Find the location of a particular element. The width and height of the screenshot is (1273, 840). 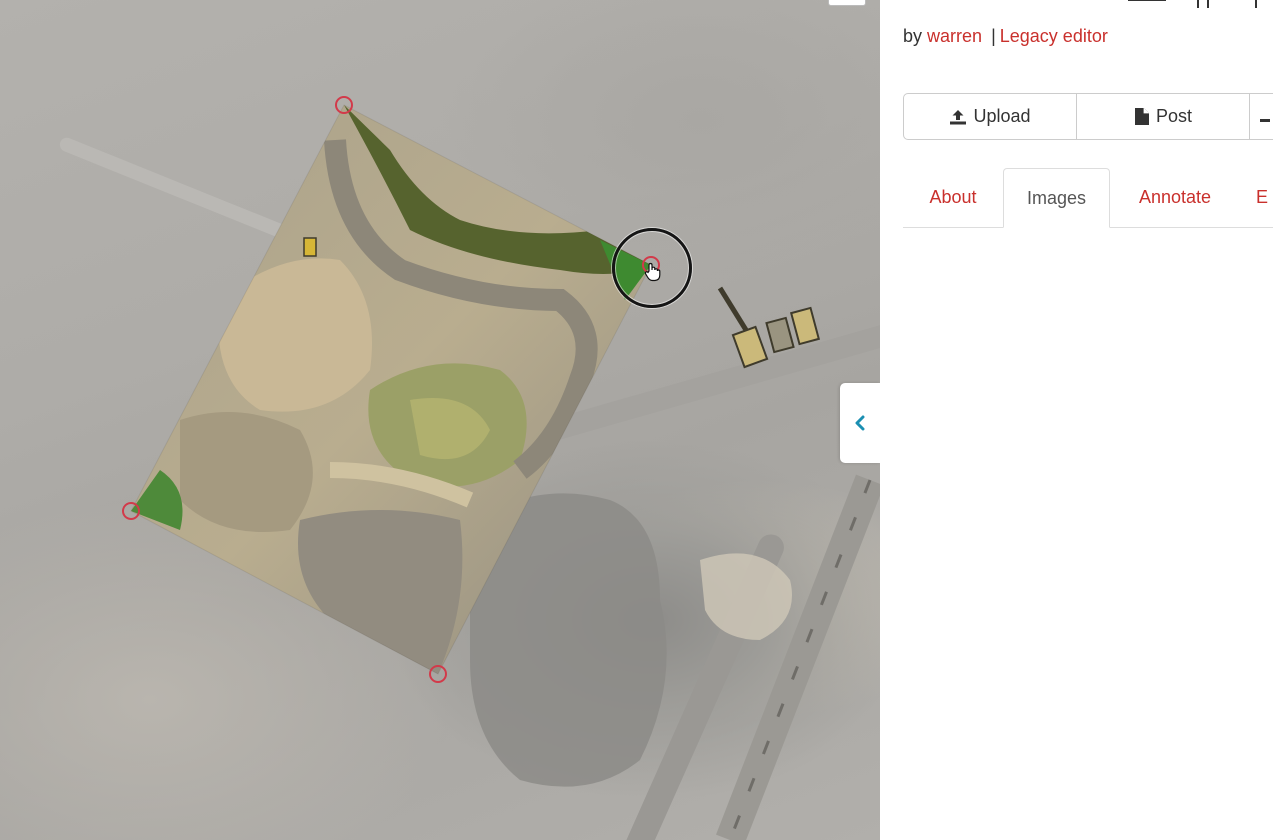

tab-about: About is located at coordinates (953, 197).